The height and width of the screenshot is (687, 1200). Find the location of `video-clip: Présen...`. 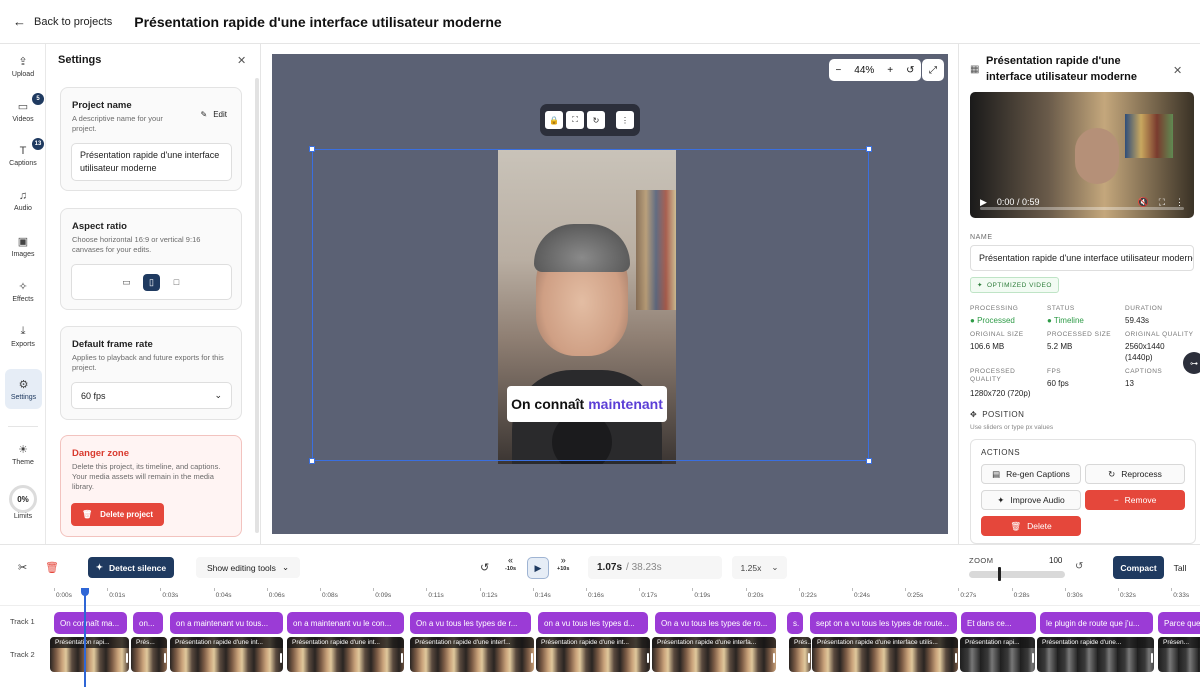

video-clip: Présen... is located at coordinates (1179, 654).